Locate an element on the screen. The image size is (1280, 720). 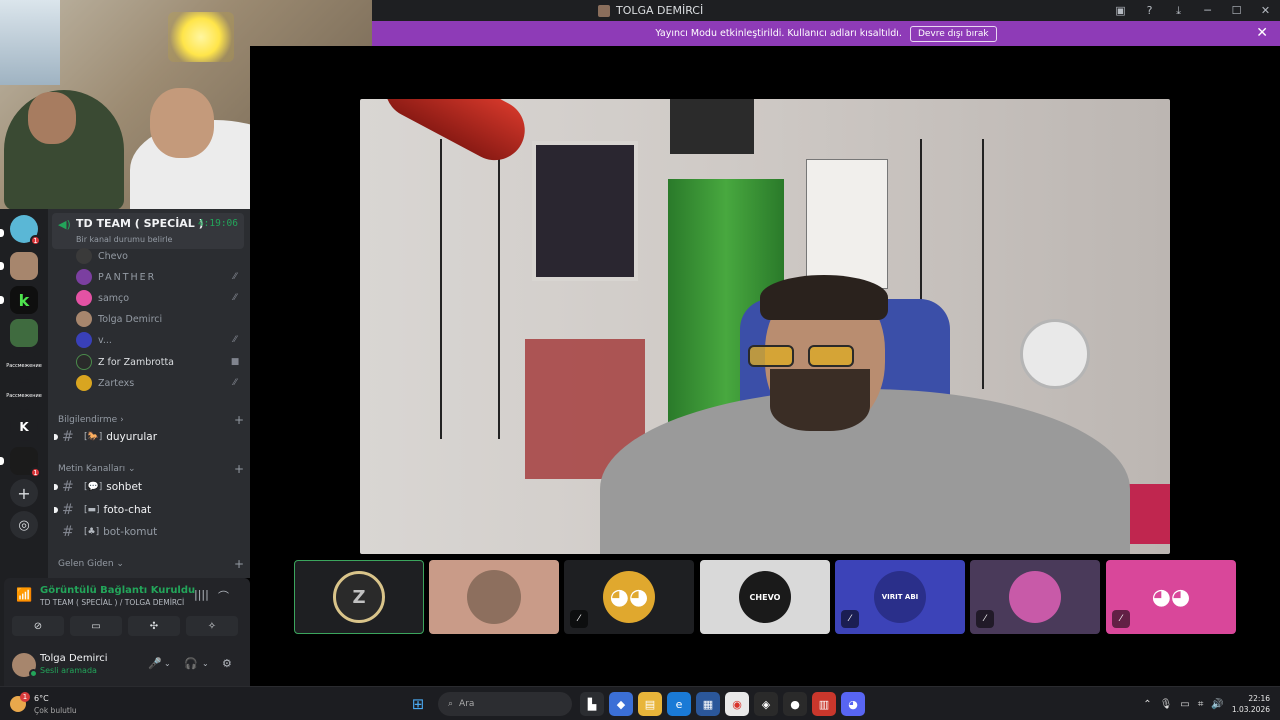
search-icon: ⌕ is located at coordinates (451, 704).